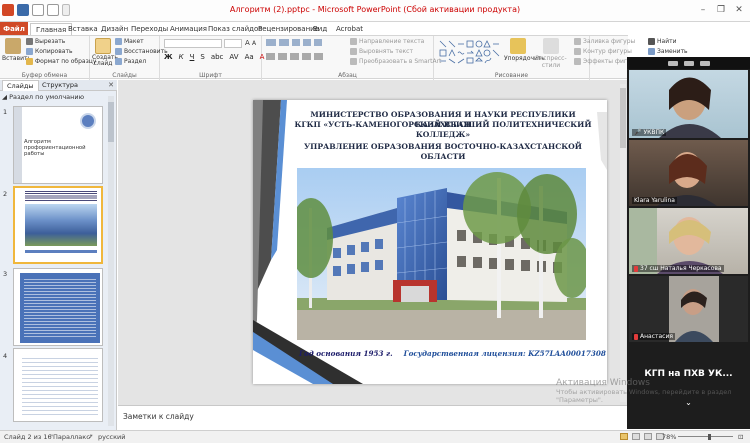  Describe the element at coordinates (395, 61) in the screenshot. I see `smartart-button: Преобразовать в SmartArt` at that location.